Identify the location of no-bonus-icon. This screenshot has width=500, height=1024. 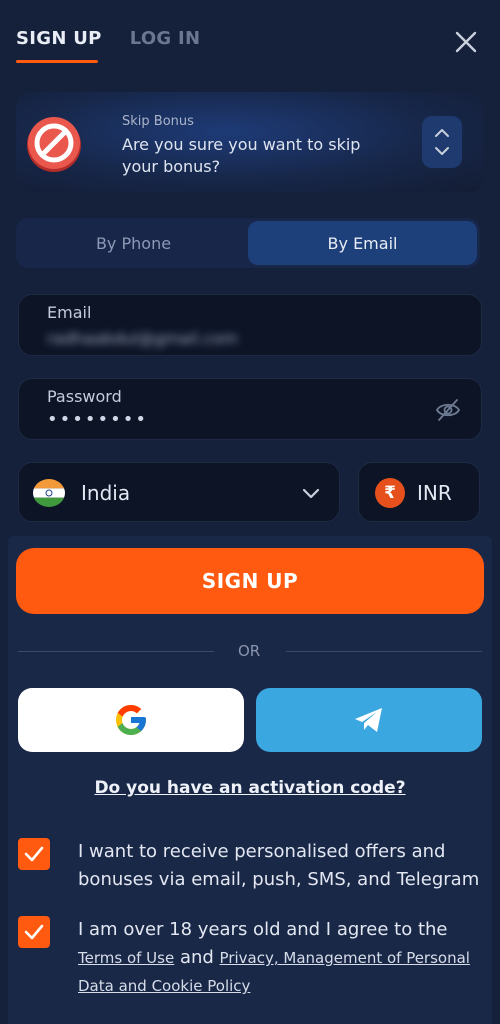
(54, 144).